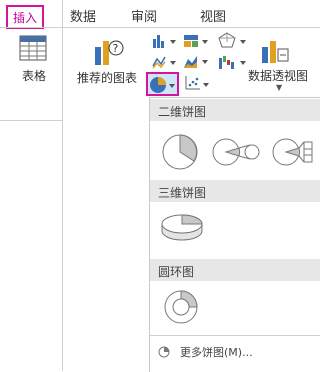 This screenshot has height=372, width=320. I want to click on tab-data: 数据, so click(83, 15).